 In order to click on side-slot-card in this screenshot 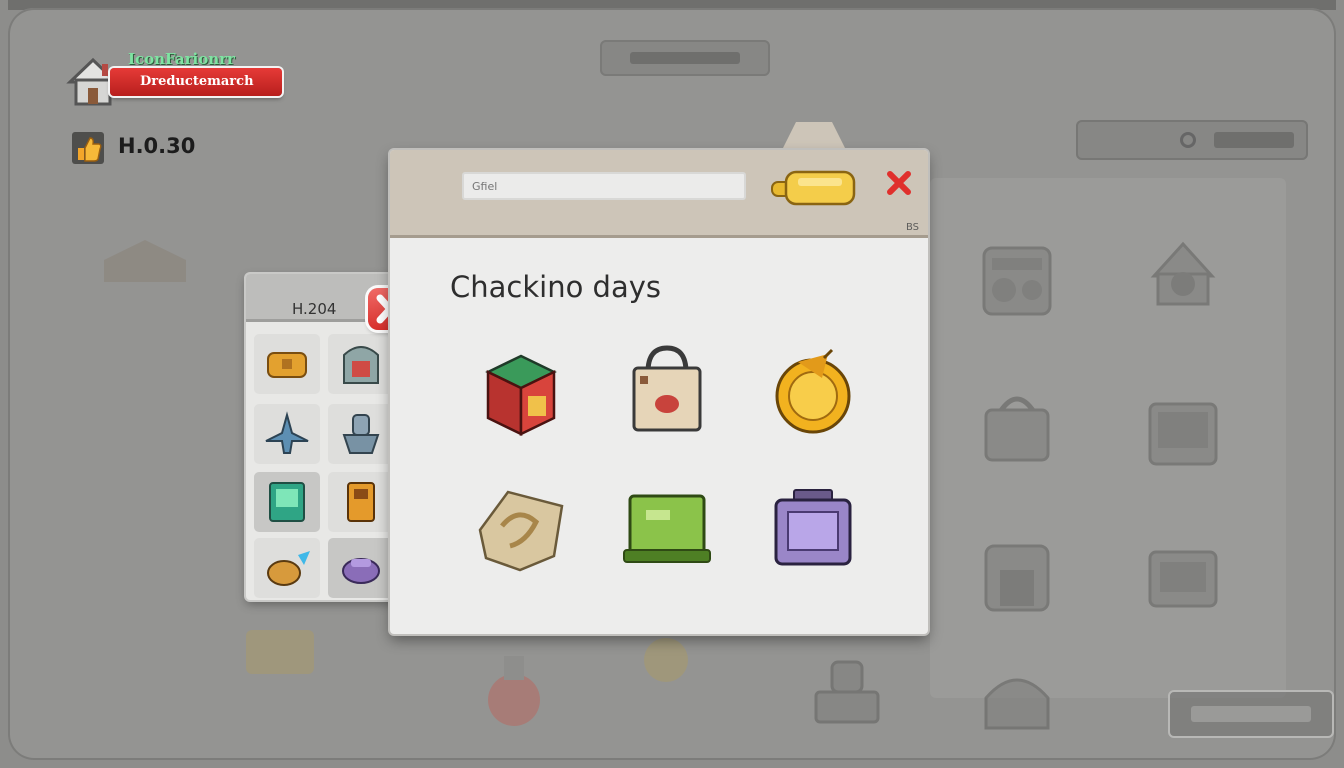, I will do `click(287, 502)`.